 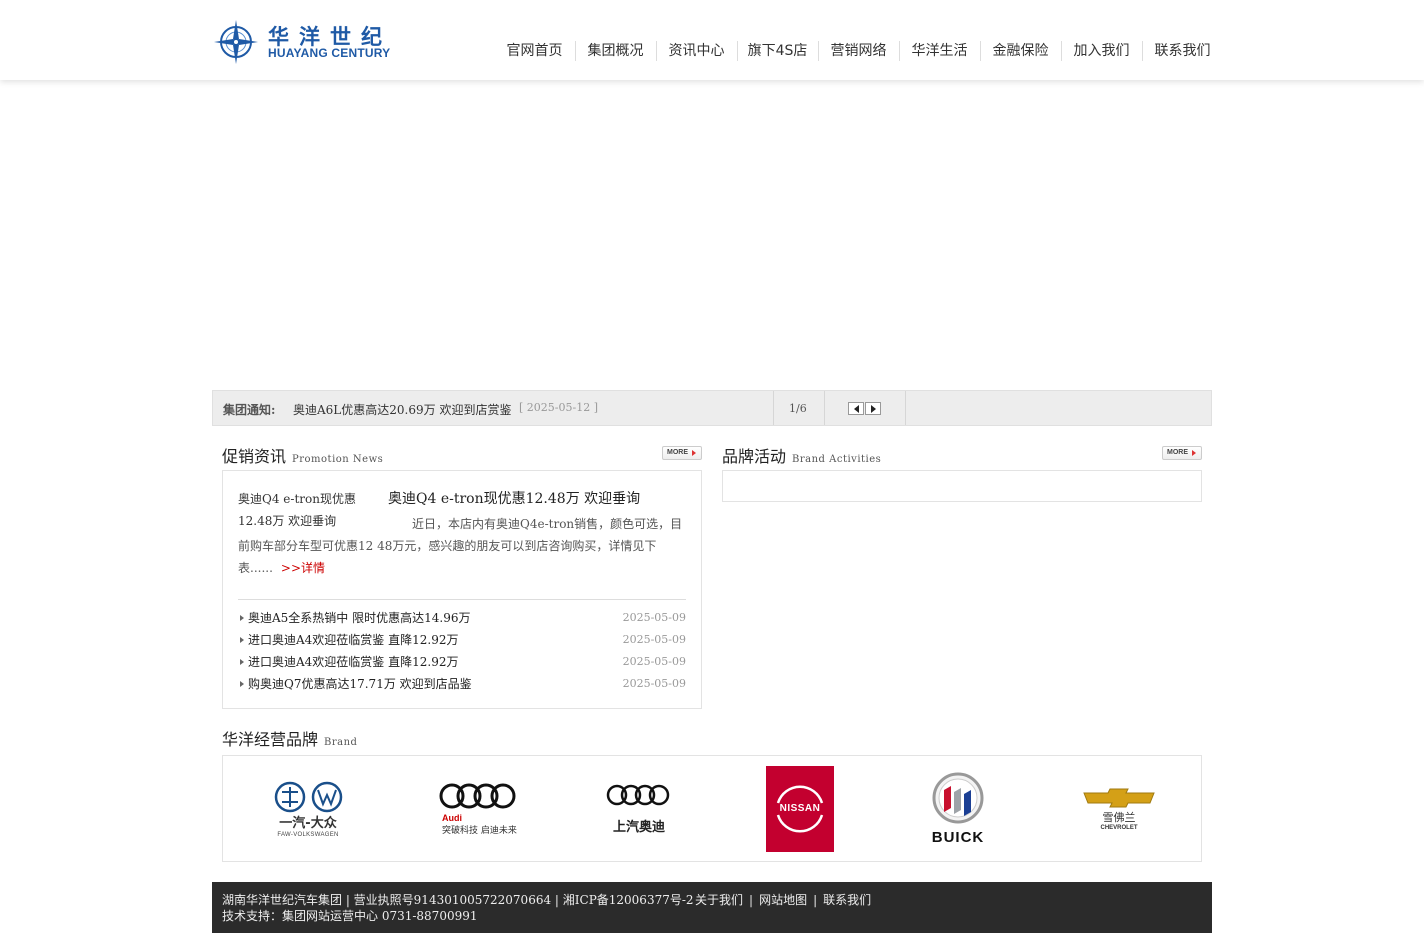 What do you see at coordinates (308, 823) in the screenshot?
I see `brand-faw-vw-text: 一汽-大众` at bounding box center [308, 823].